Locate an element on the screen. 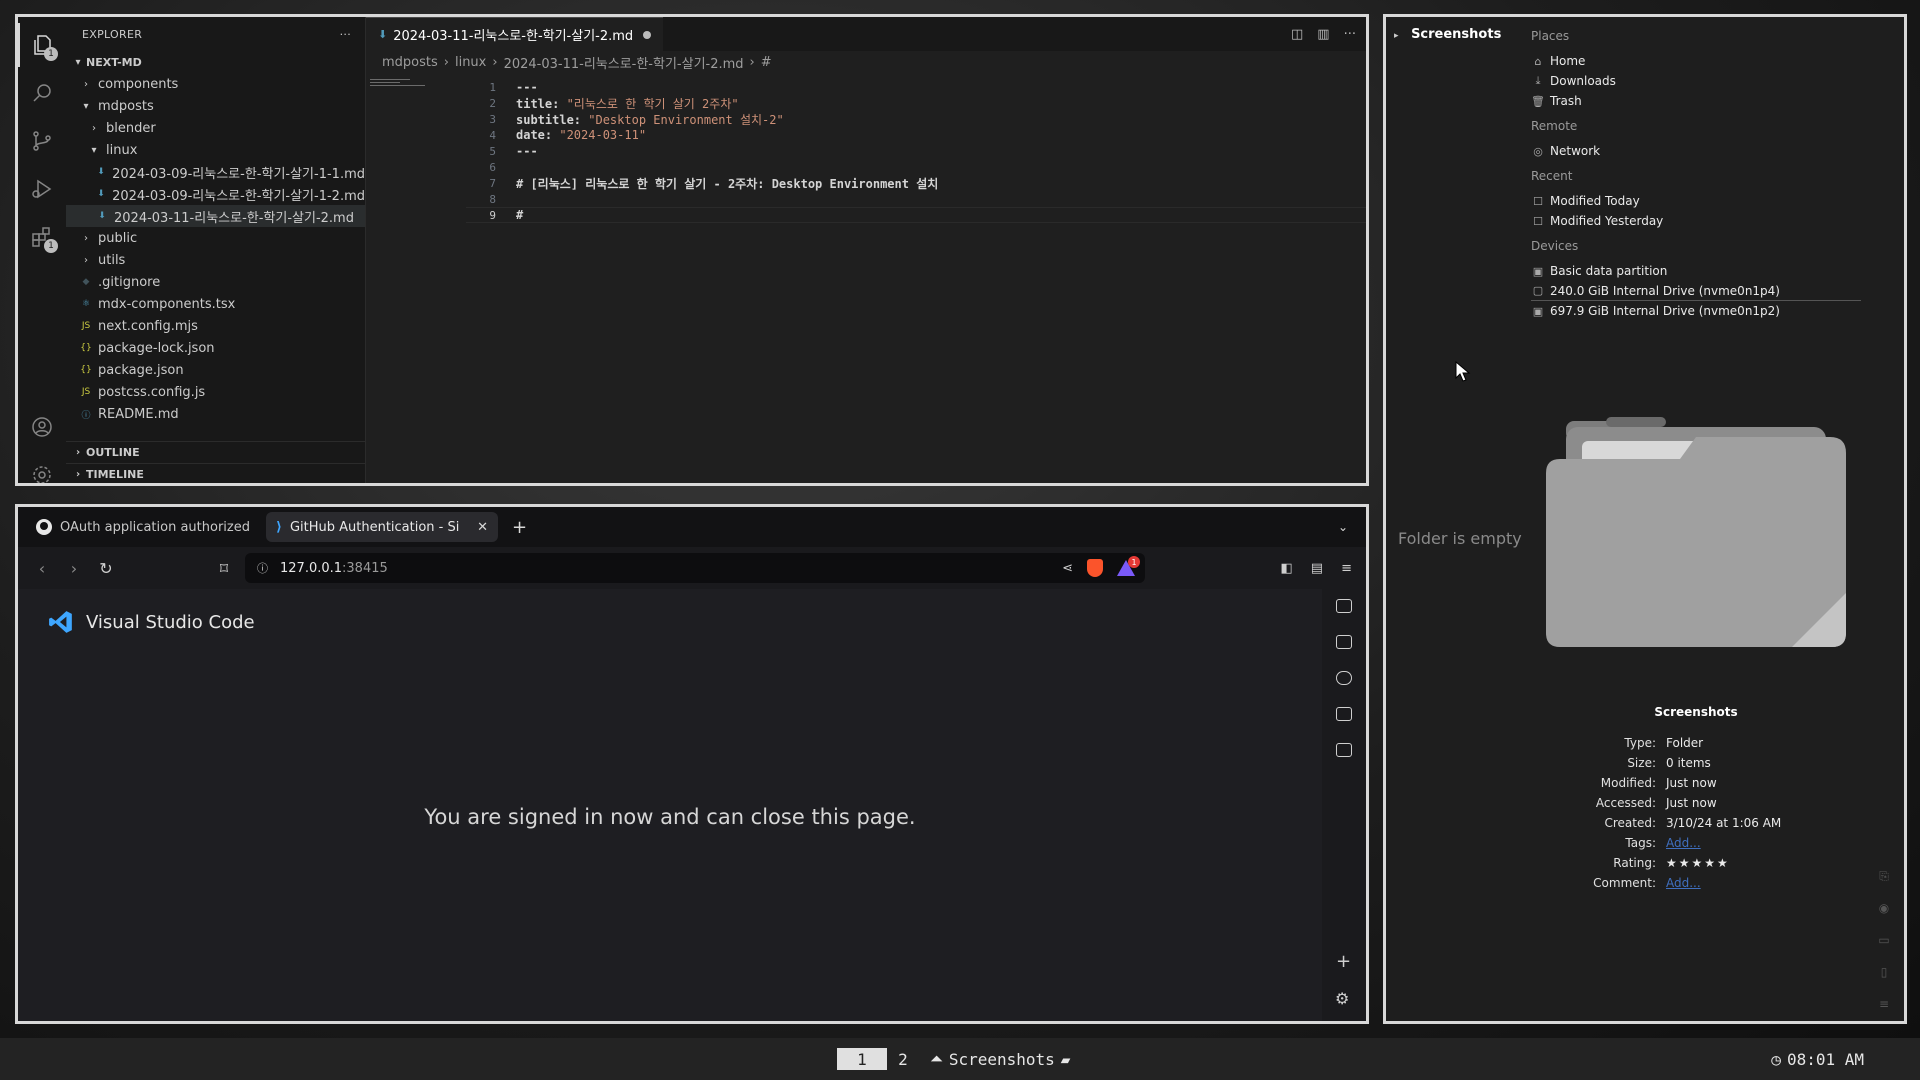 This screenshot has height=1080, width=1920. list-view-icon: ≡ is located at coordinates (1884, 1004).